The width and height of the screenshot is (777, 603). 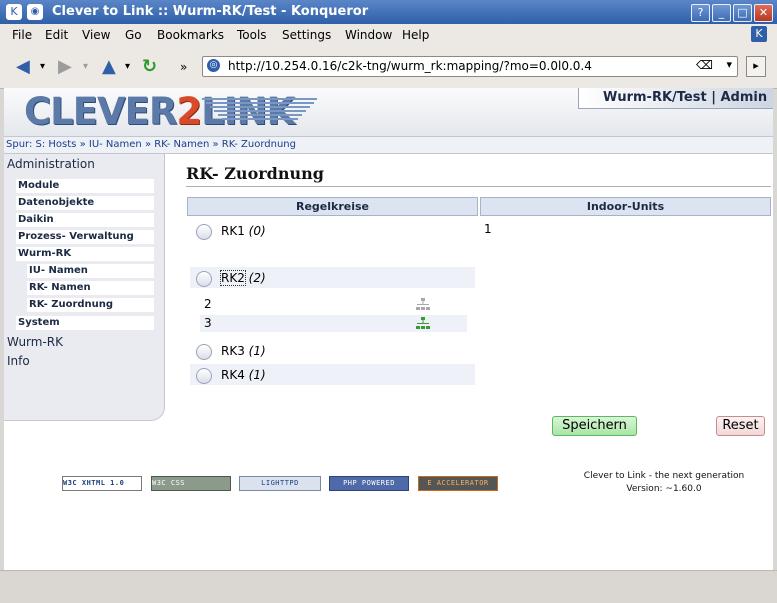 What do you see at coordinates (756, 66) in the screenshot?
I see `go-button: ▸` at bounding box center [756, 66].